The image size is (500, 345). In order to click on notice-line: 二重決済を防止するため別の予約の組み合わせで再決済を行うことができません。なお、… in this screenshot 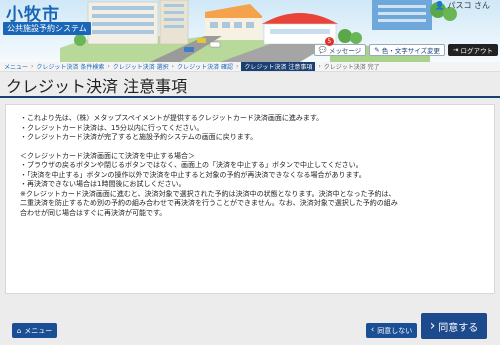, I will do `click(209, 203)`.